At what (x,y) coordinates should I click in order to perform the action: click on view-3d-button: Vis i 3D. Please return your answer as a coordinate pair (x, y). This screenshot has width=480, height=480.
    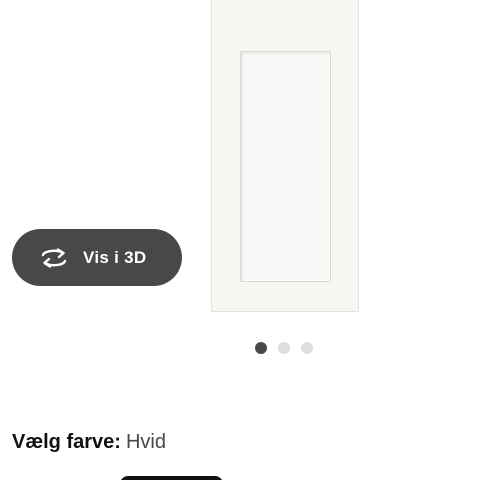
    Looking at the image, I should click on (97, 257).